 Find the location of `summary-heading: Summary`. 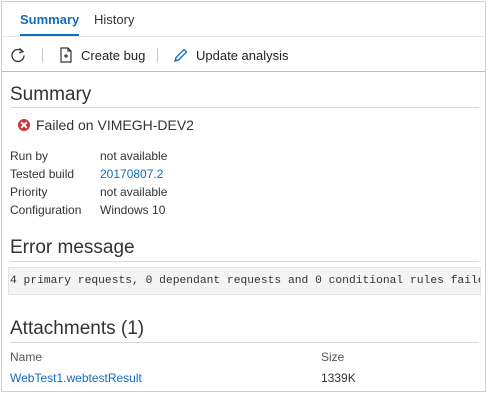

summary-heading: Summary is located at coordinates (51, 94).